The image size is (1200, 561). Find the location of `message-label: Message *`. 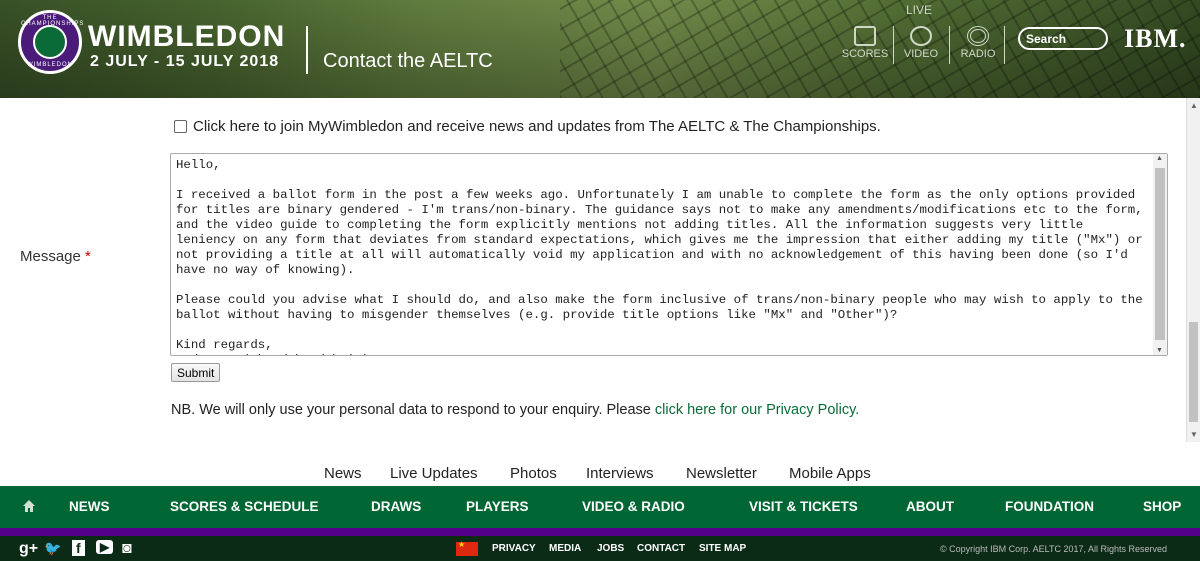

message-label: Message * is located at coordinates (55, 256).